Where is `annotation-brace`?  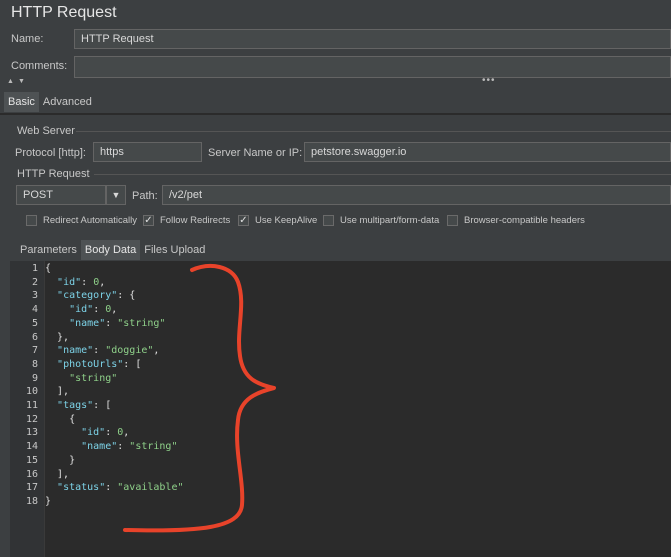
annotation-brace is located at coordinates (199, 398).